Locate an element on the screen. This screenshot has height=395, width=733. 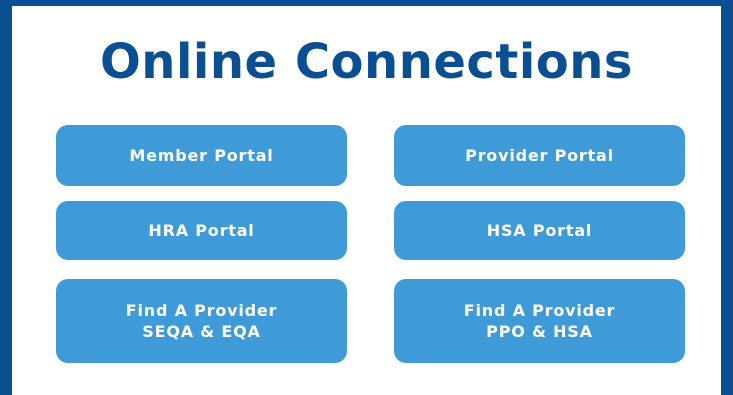
provider-portal-button: Provider Portal is located at coordinates (539, 155).